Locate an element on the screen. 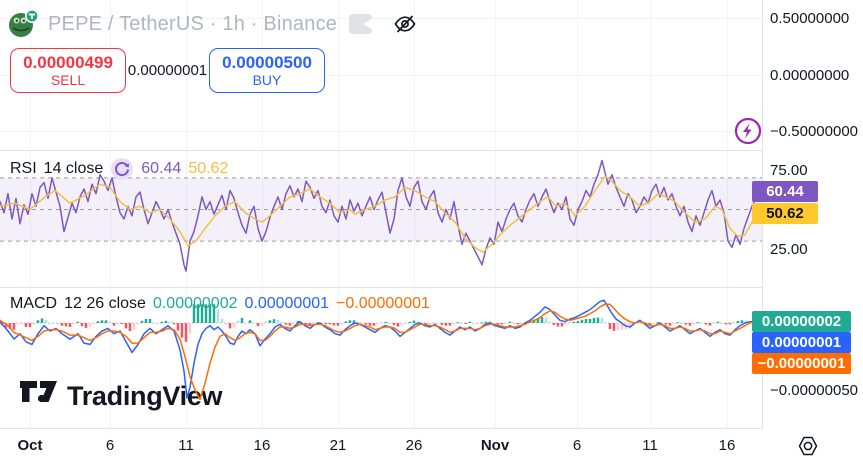 The image size is (863, 463). sell-label: SELL is located at coordinates (68, 80).